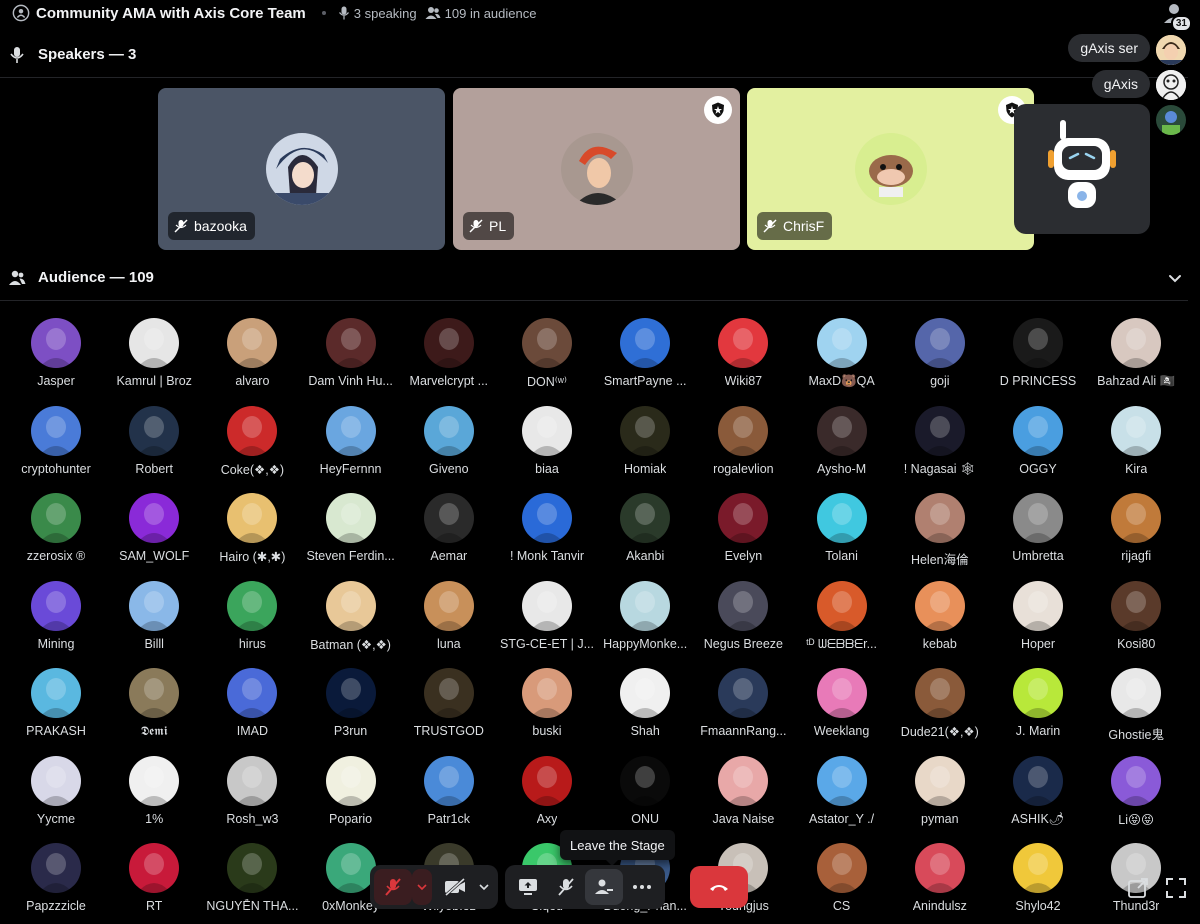  Describe the element at coordinates (547, 528) in the screenshot. I see `audience-member: ! Monk Tanvir` at that location.